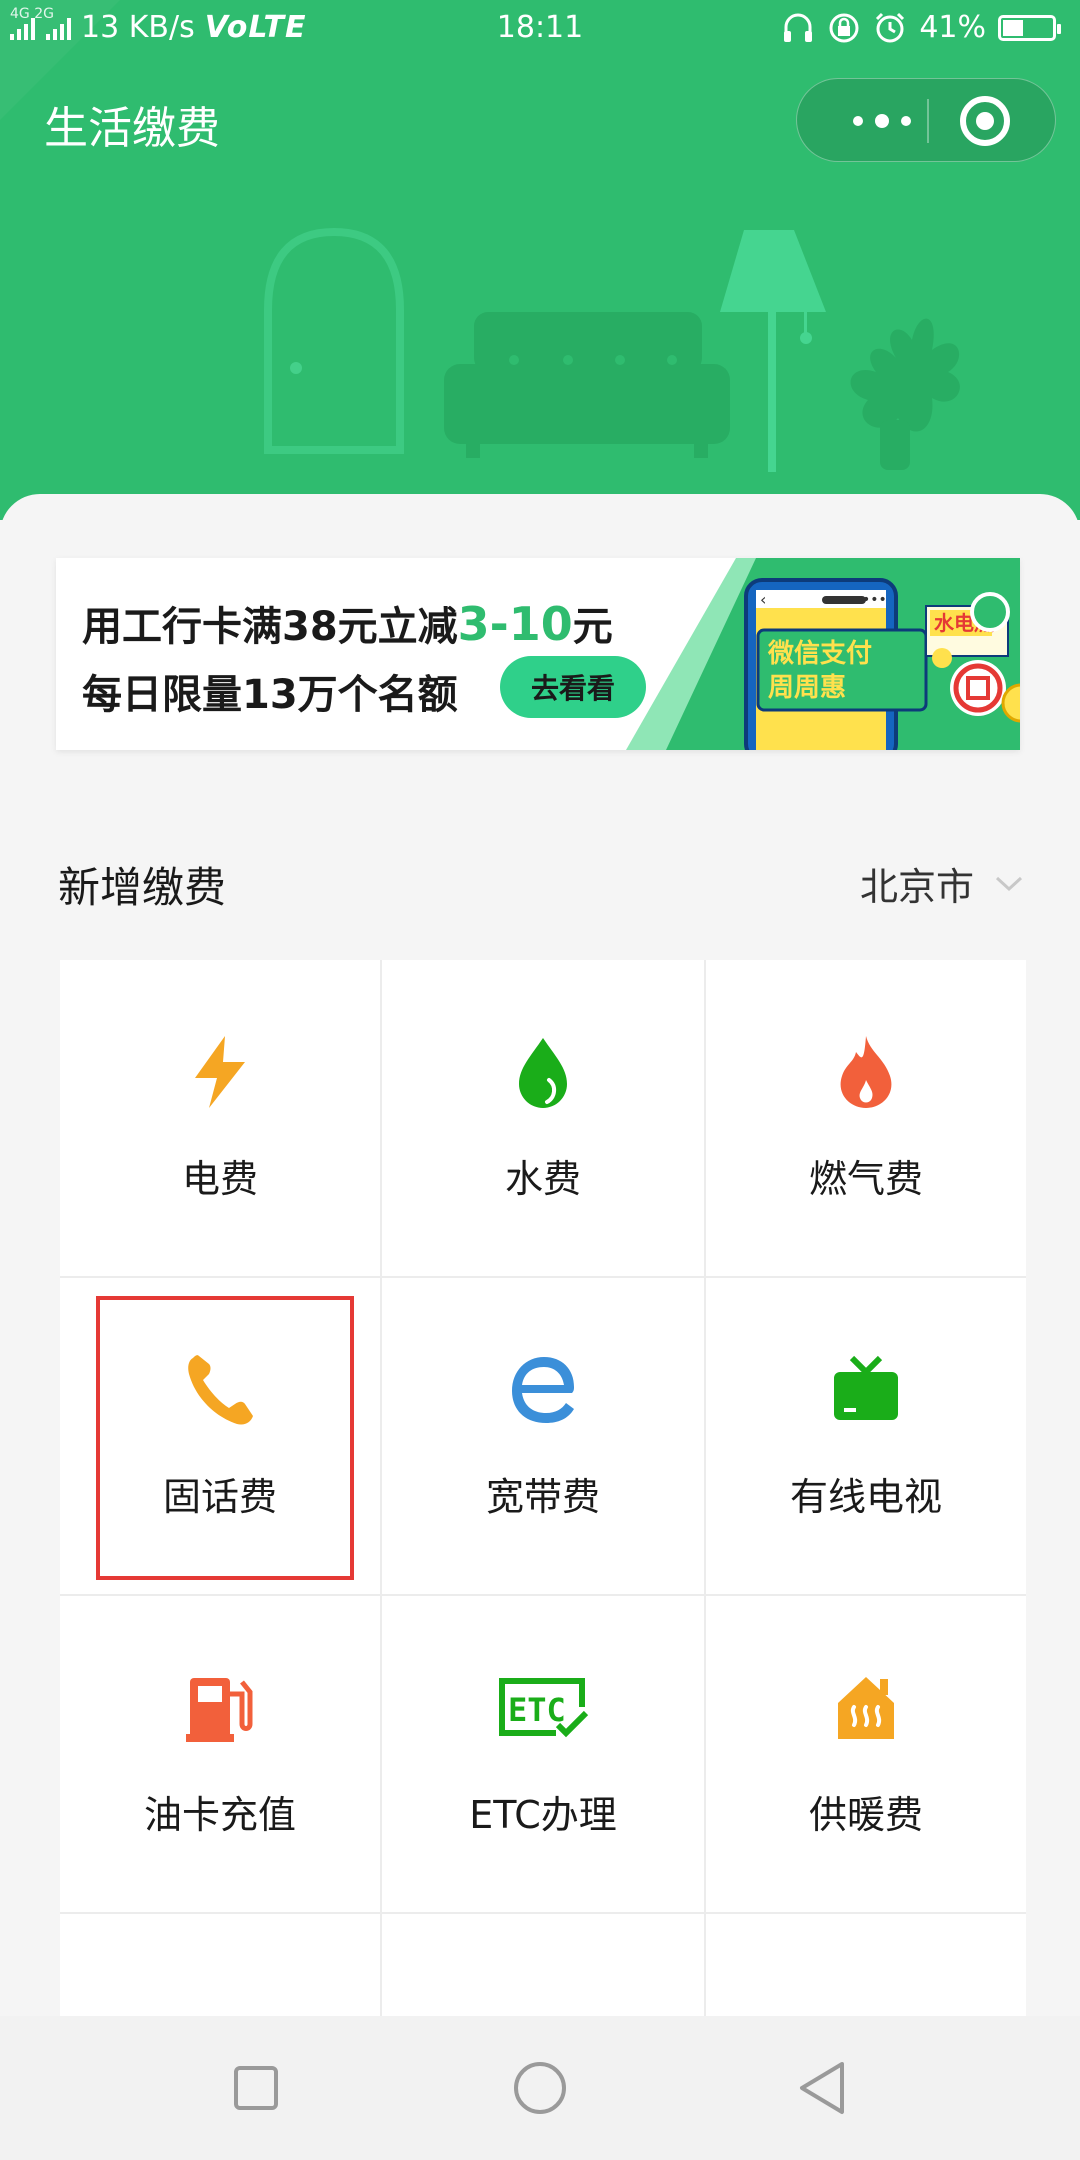 Image resolution: width=1080 pixels, height=2160 pixels. What do you see at coordinates (220, 1436) in the screenshot?
I see `service-landline: 固话费` at bounding box center [220, 1436].